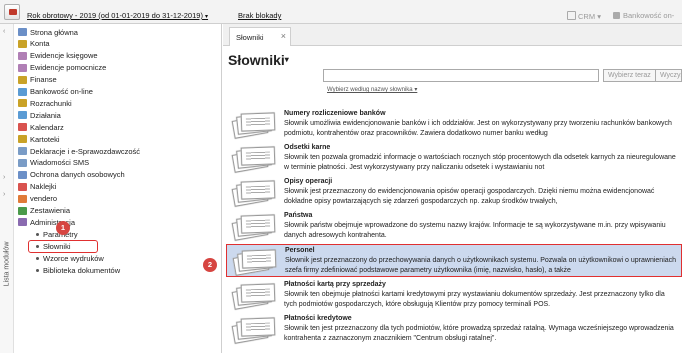 The image size is (682, 353). What do you see at coordinates (63, 246) in the screenshot?
I see `highlight-box` at bounding box center [63, 246].